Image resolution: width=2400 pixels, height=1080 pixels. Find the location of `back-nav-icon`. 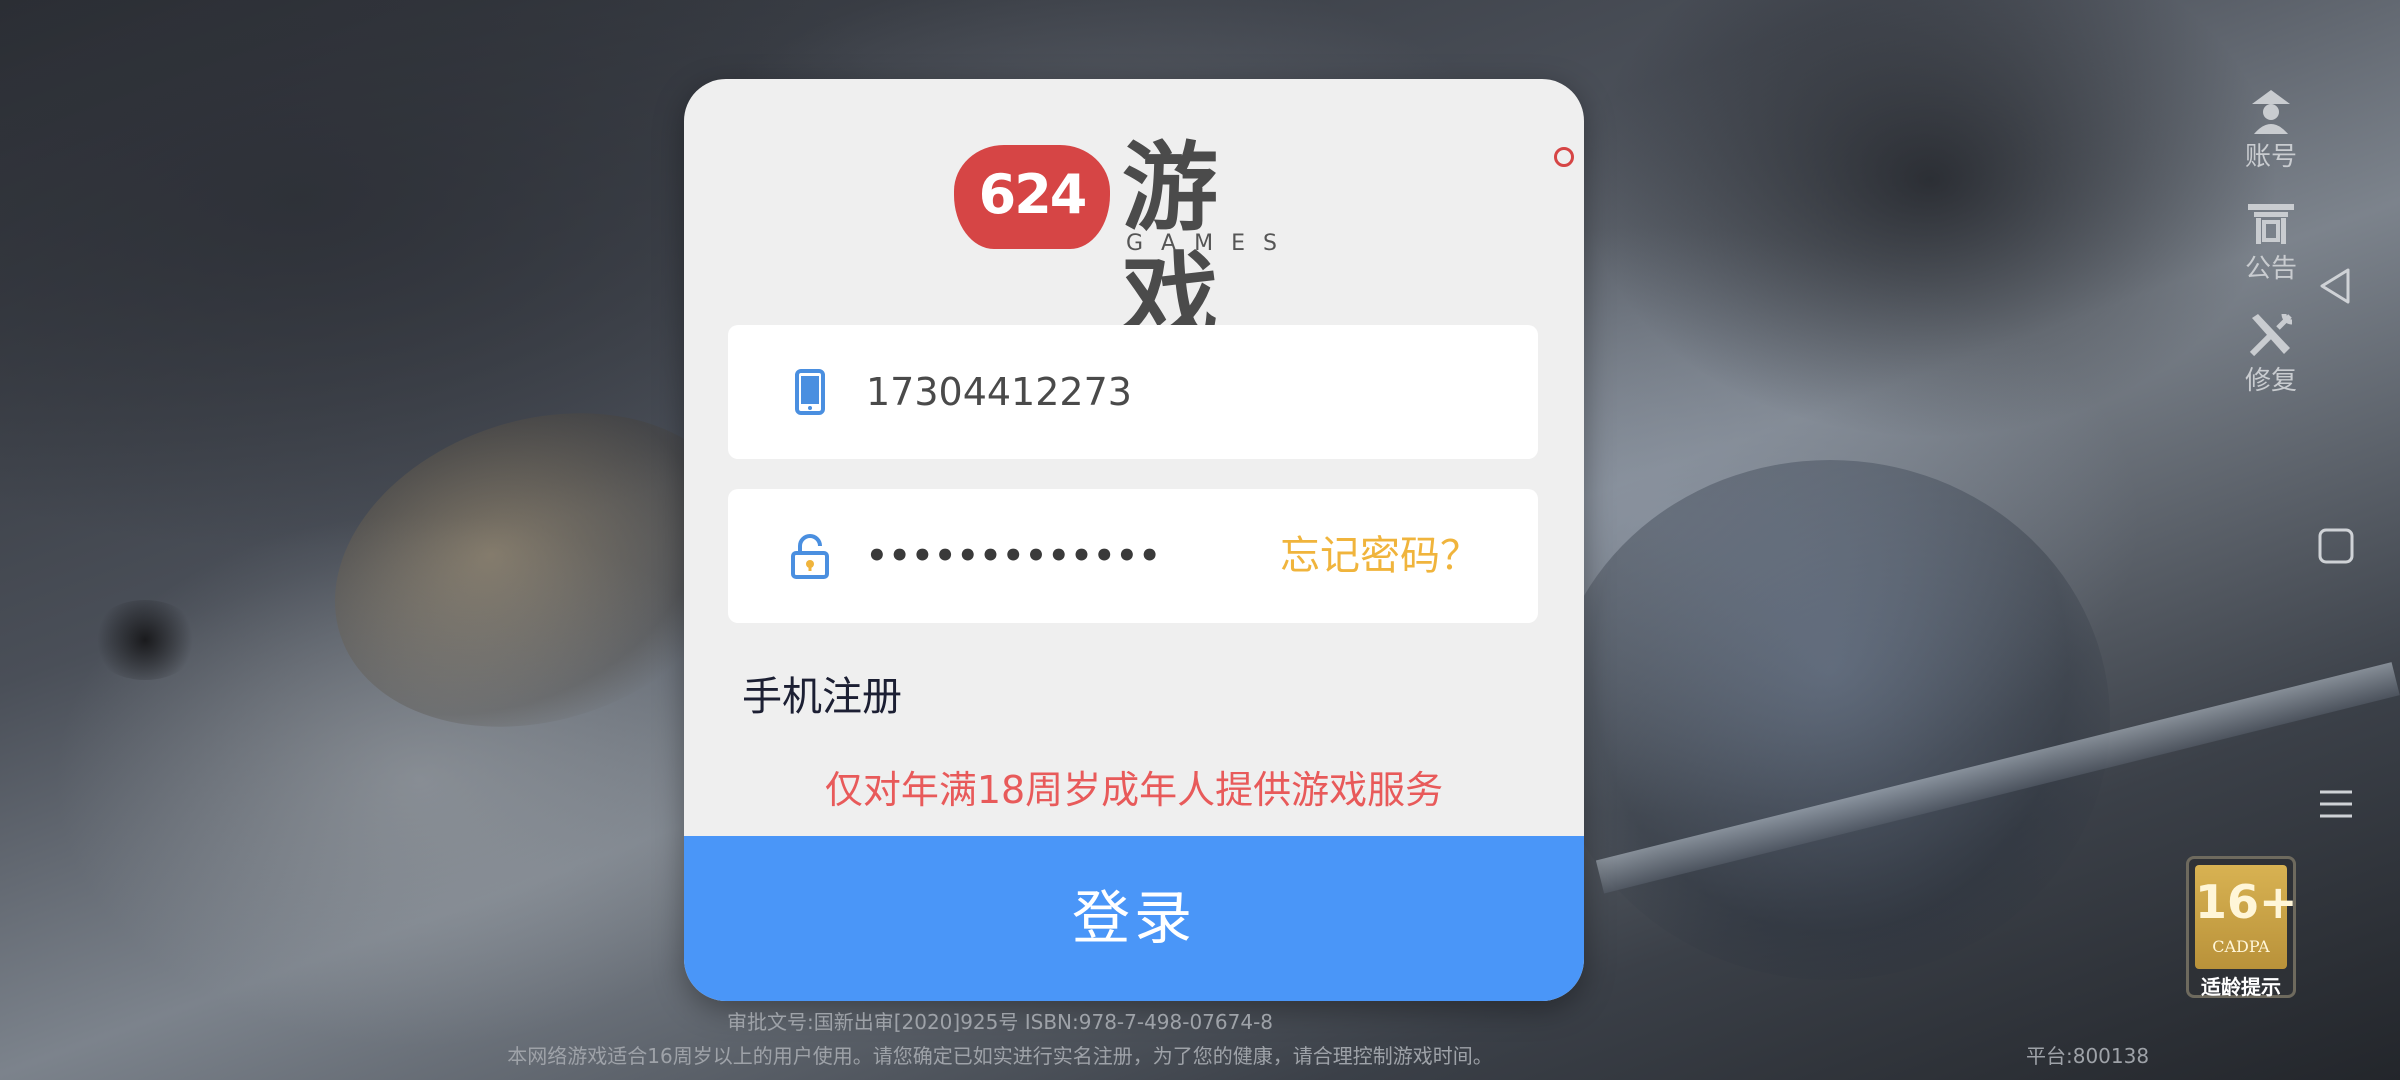

back-nav-icon is located at coordinates (2336, 286).